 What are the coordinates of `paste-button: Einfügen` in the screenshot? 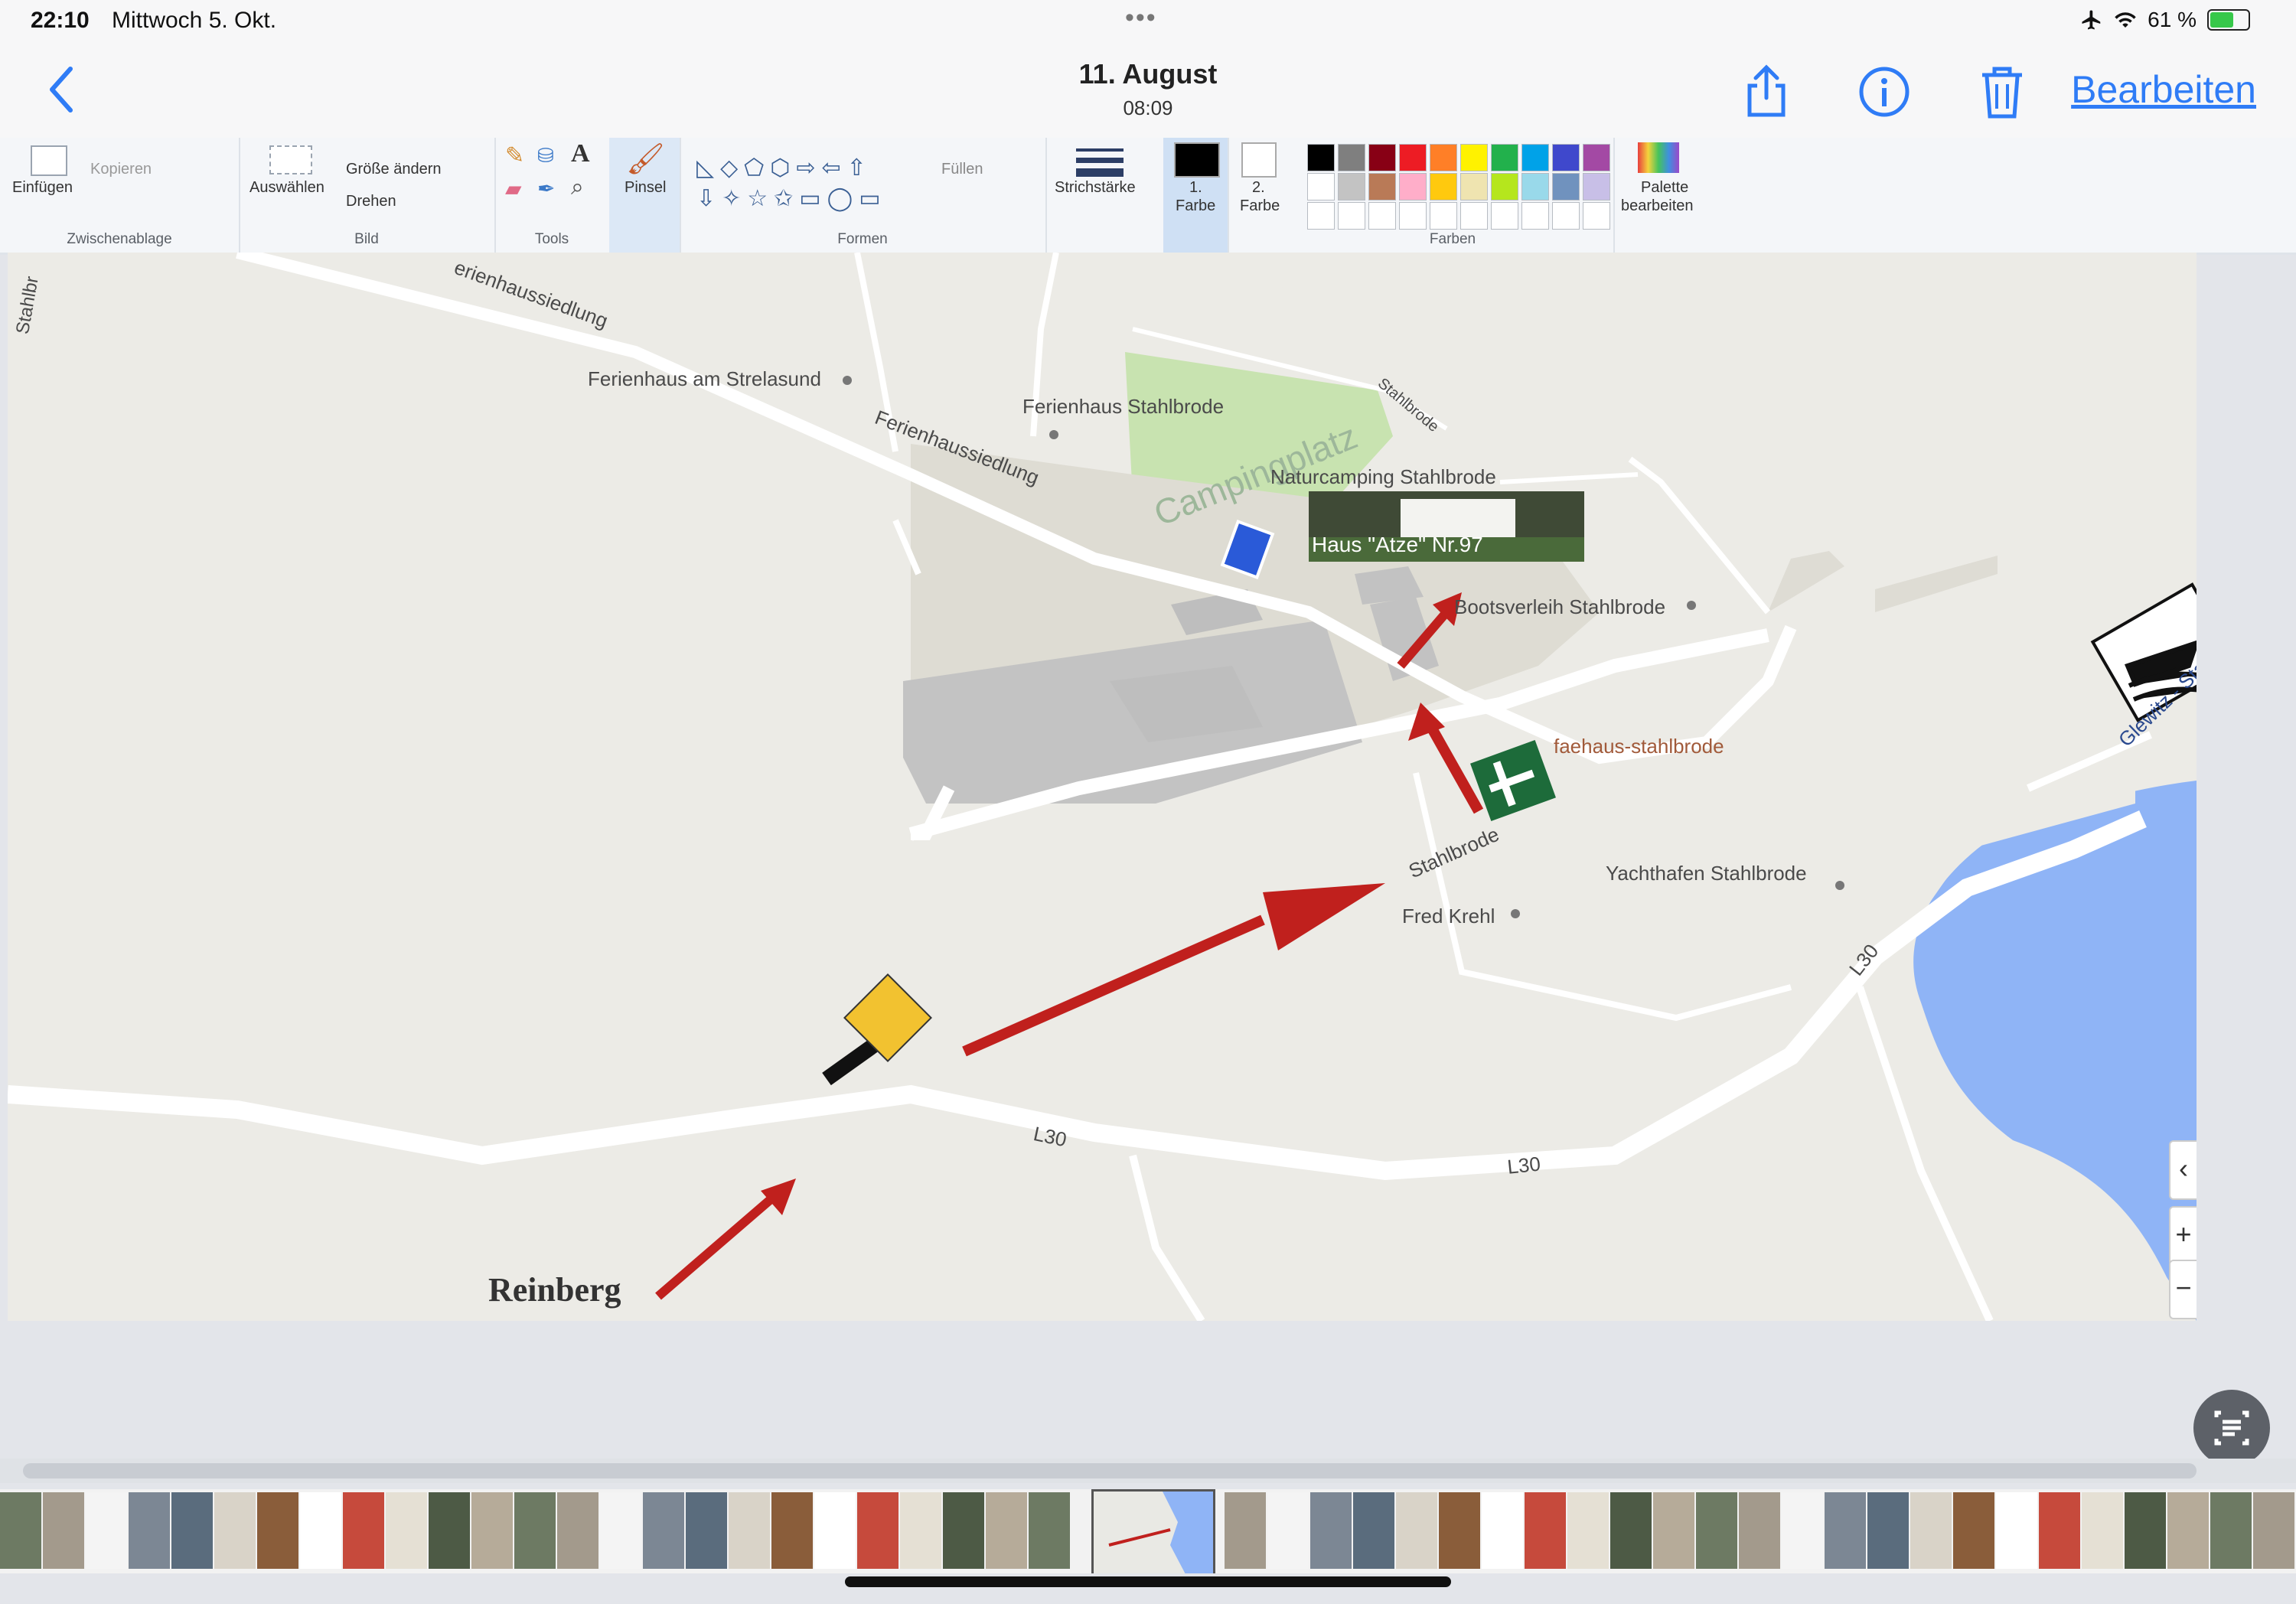 It's located at (42, 188).